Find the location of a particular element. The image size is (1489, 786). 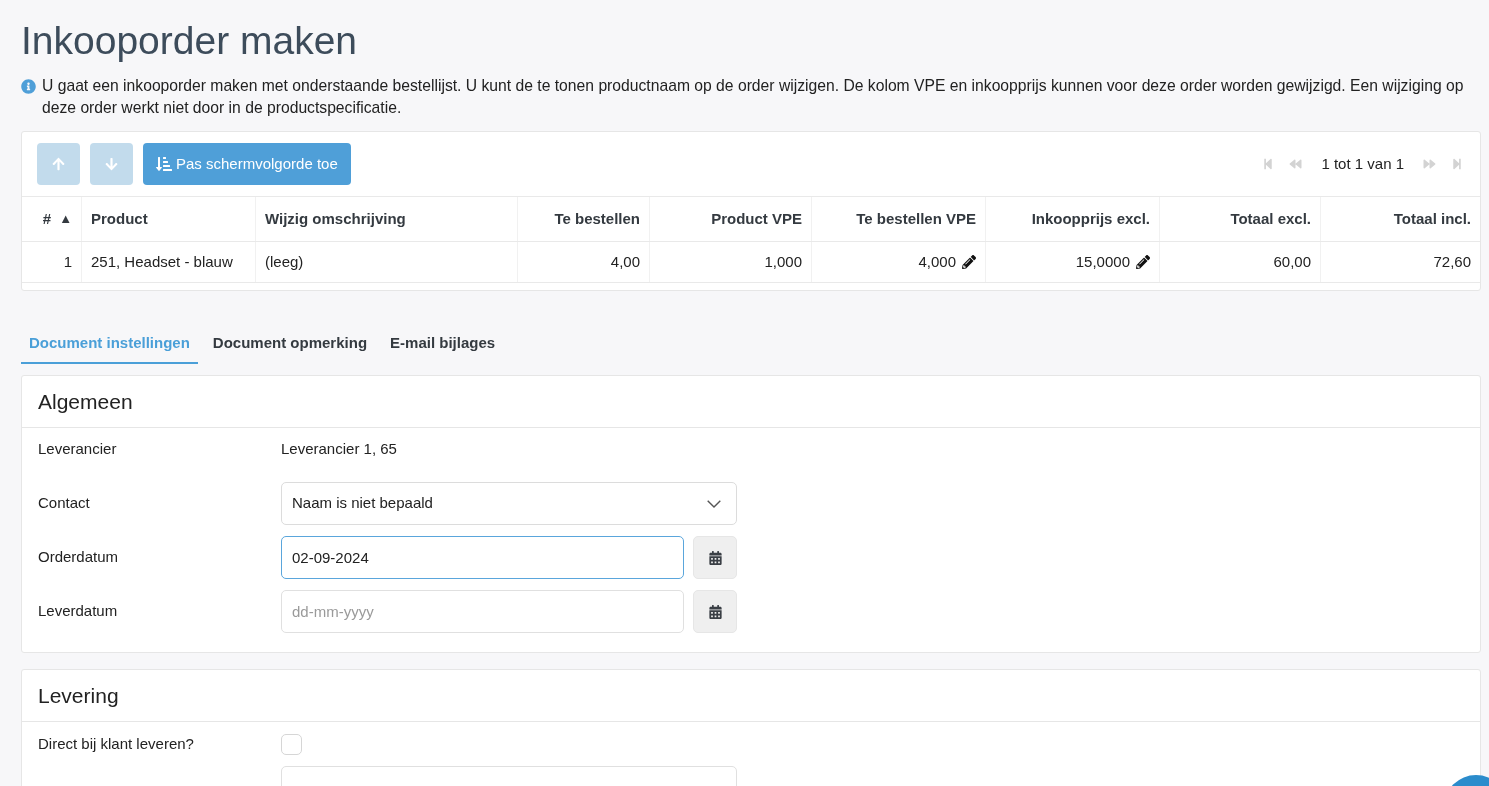

table-cell-text: 72,60 is located at coordinates (1452, 261).